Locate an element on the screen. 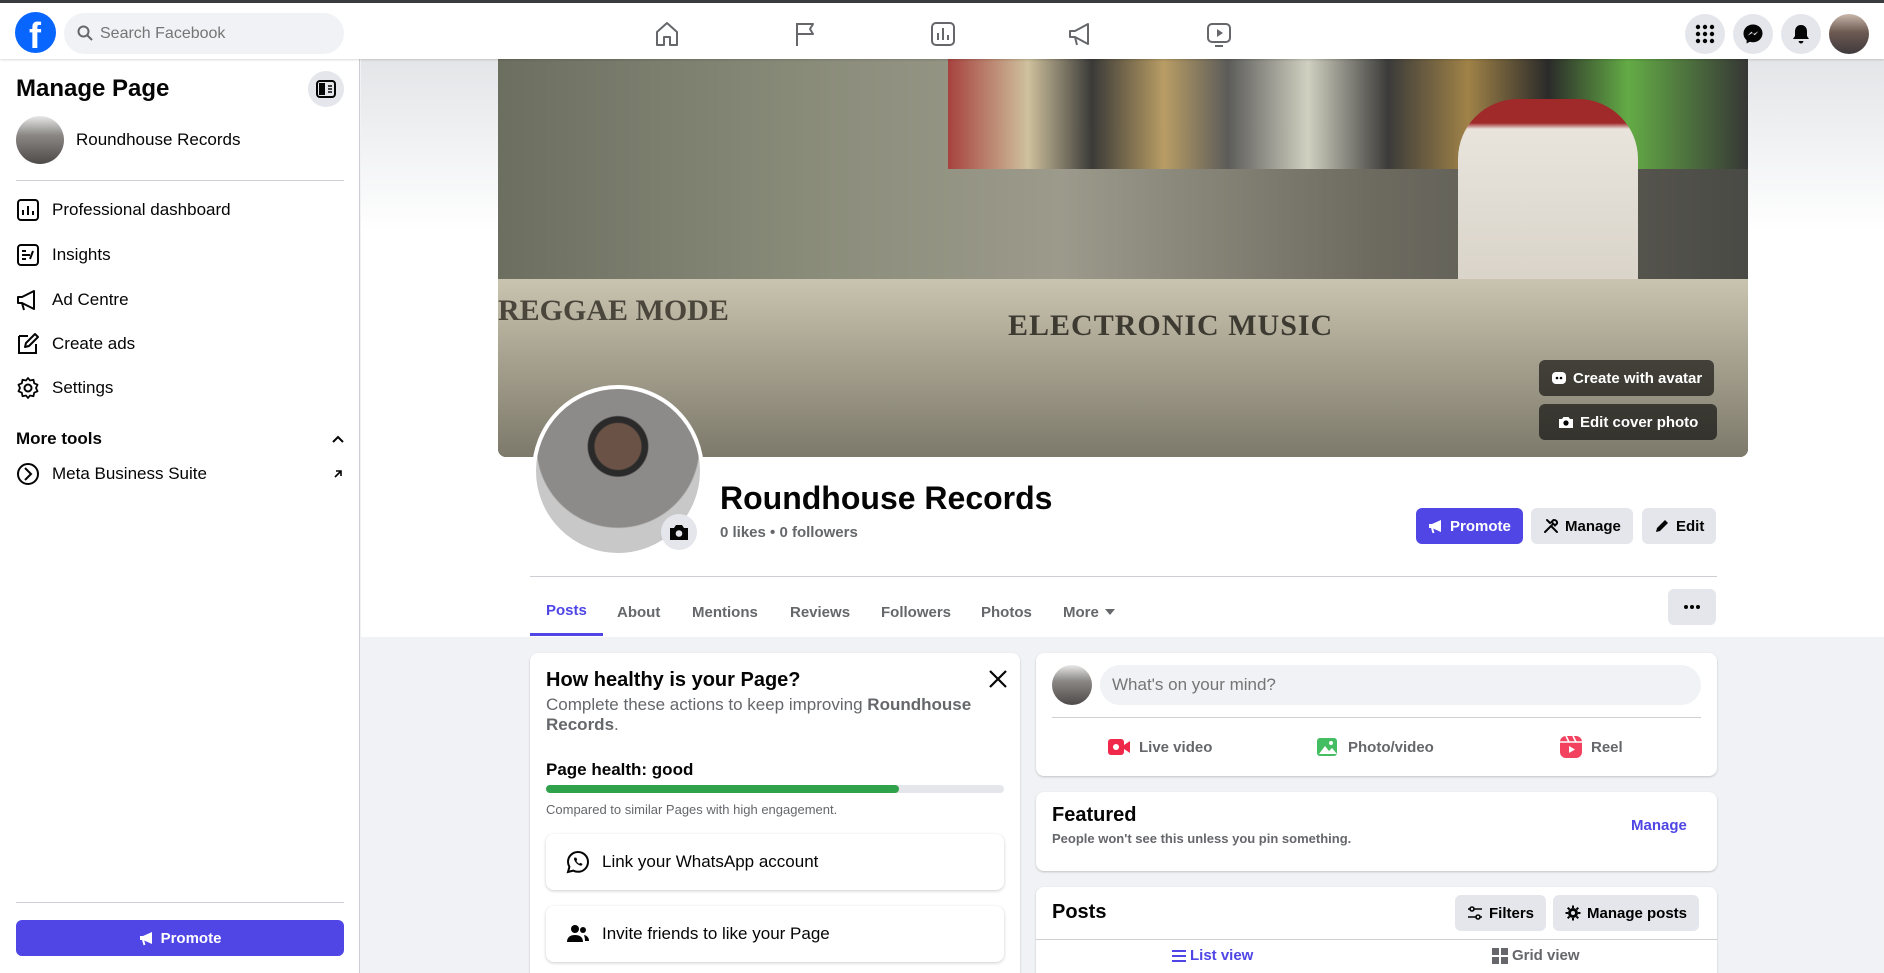  filters-button: Filters is located at coordinates (1501, 913).